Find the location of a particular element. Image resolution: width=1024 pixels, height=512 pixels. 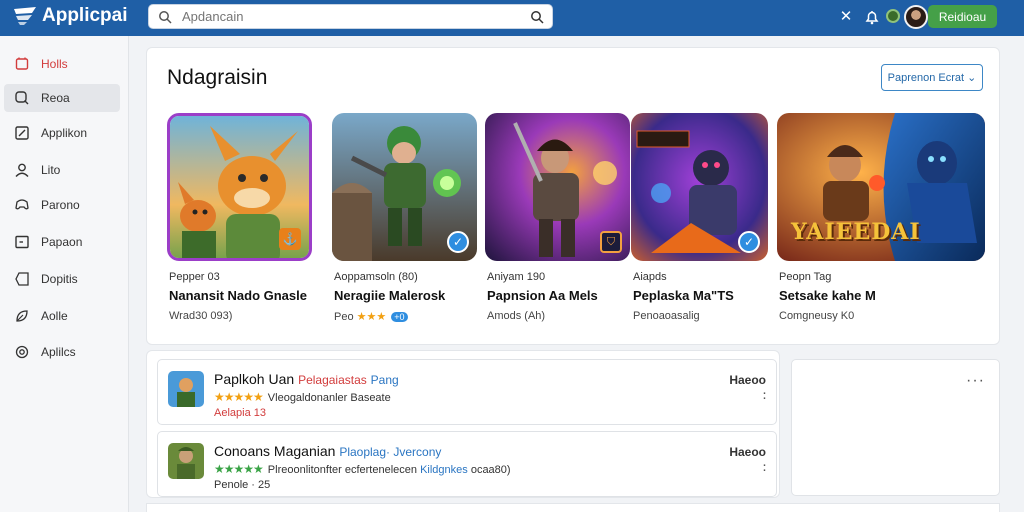

avatar is located at coordinates (916, 17).